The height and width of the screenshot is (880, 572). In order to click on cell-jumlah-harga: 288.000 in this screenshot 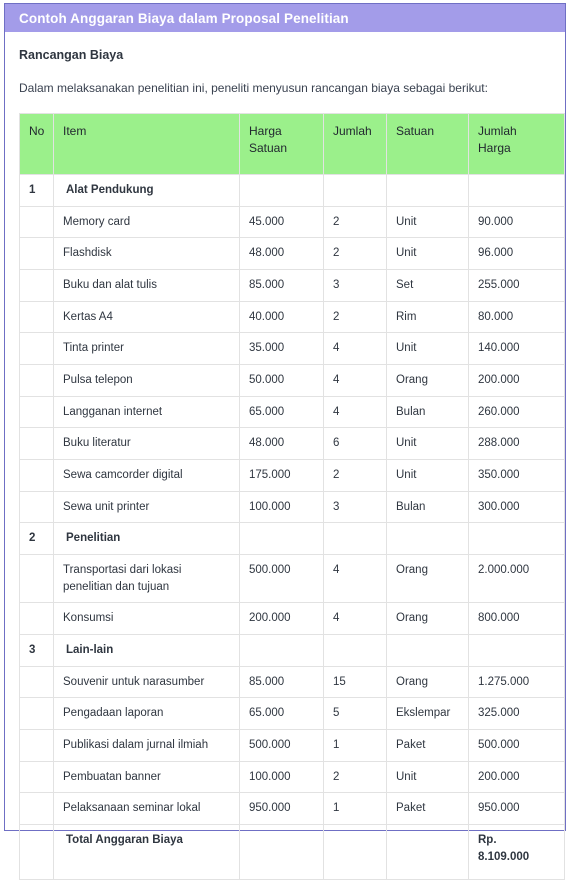, I will do `click(516, 444)`.